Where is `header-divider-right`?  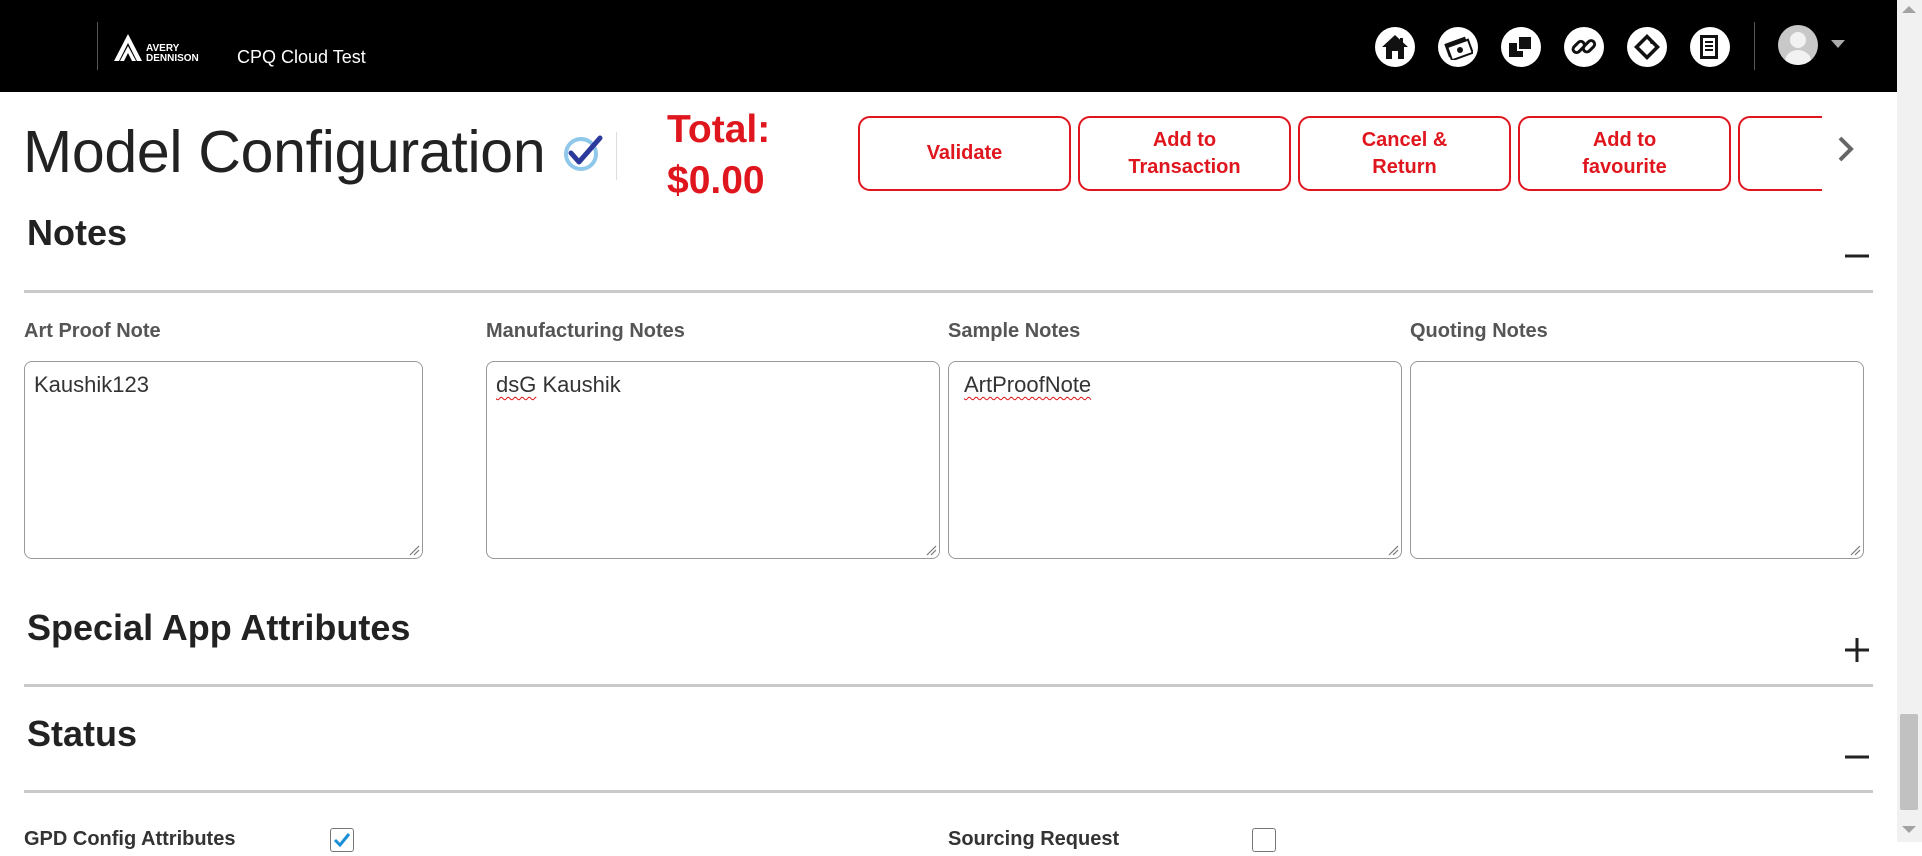 header-divider-right is located at coordinates (1754, 46).